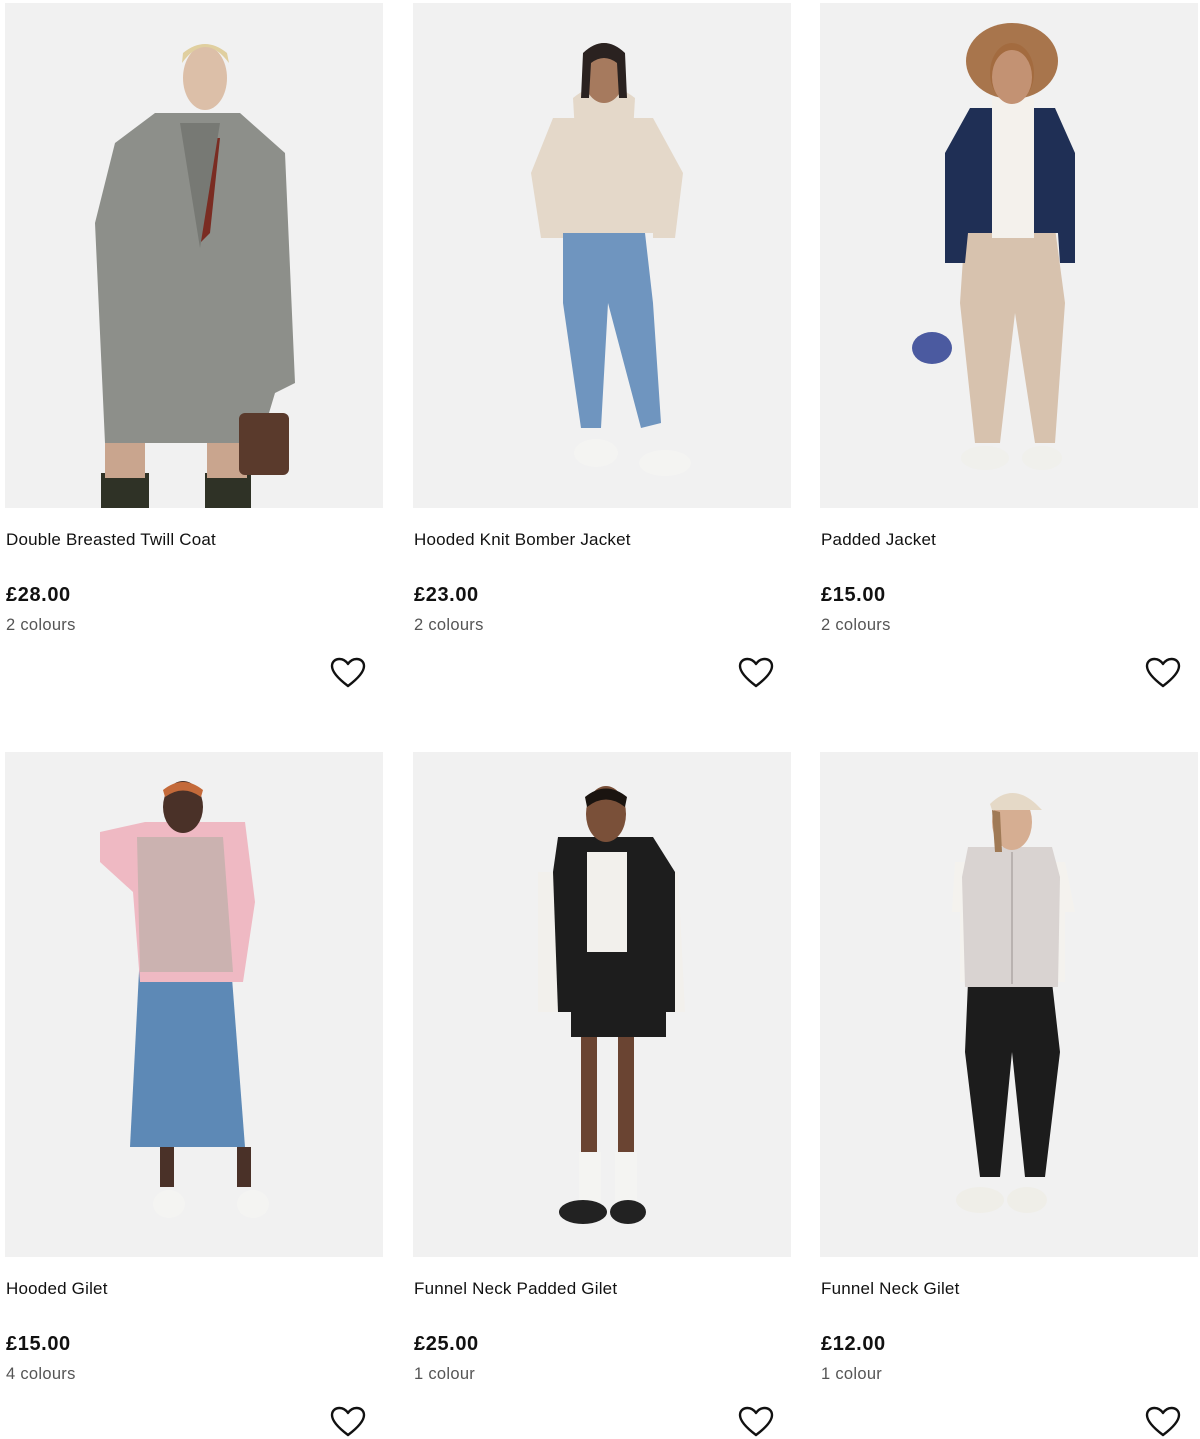  What do you see at coordinates (57, 1289) in the screenshot?
I see `product-name: Hooded Gilet` at bounding box center [57, 1289].